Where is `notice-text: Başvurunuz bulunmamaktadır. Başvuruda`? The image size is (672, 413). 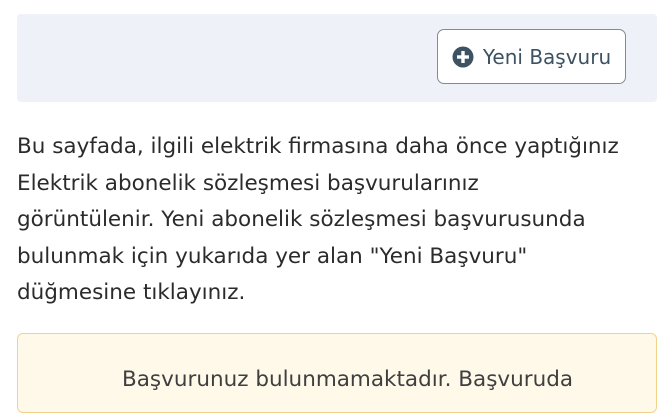
notice-text: Başvurunuz bulunmamaktadır. Başvuruda is located at coordinates (348, 379).